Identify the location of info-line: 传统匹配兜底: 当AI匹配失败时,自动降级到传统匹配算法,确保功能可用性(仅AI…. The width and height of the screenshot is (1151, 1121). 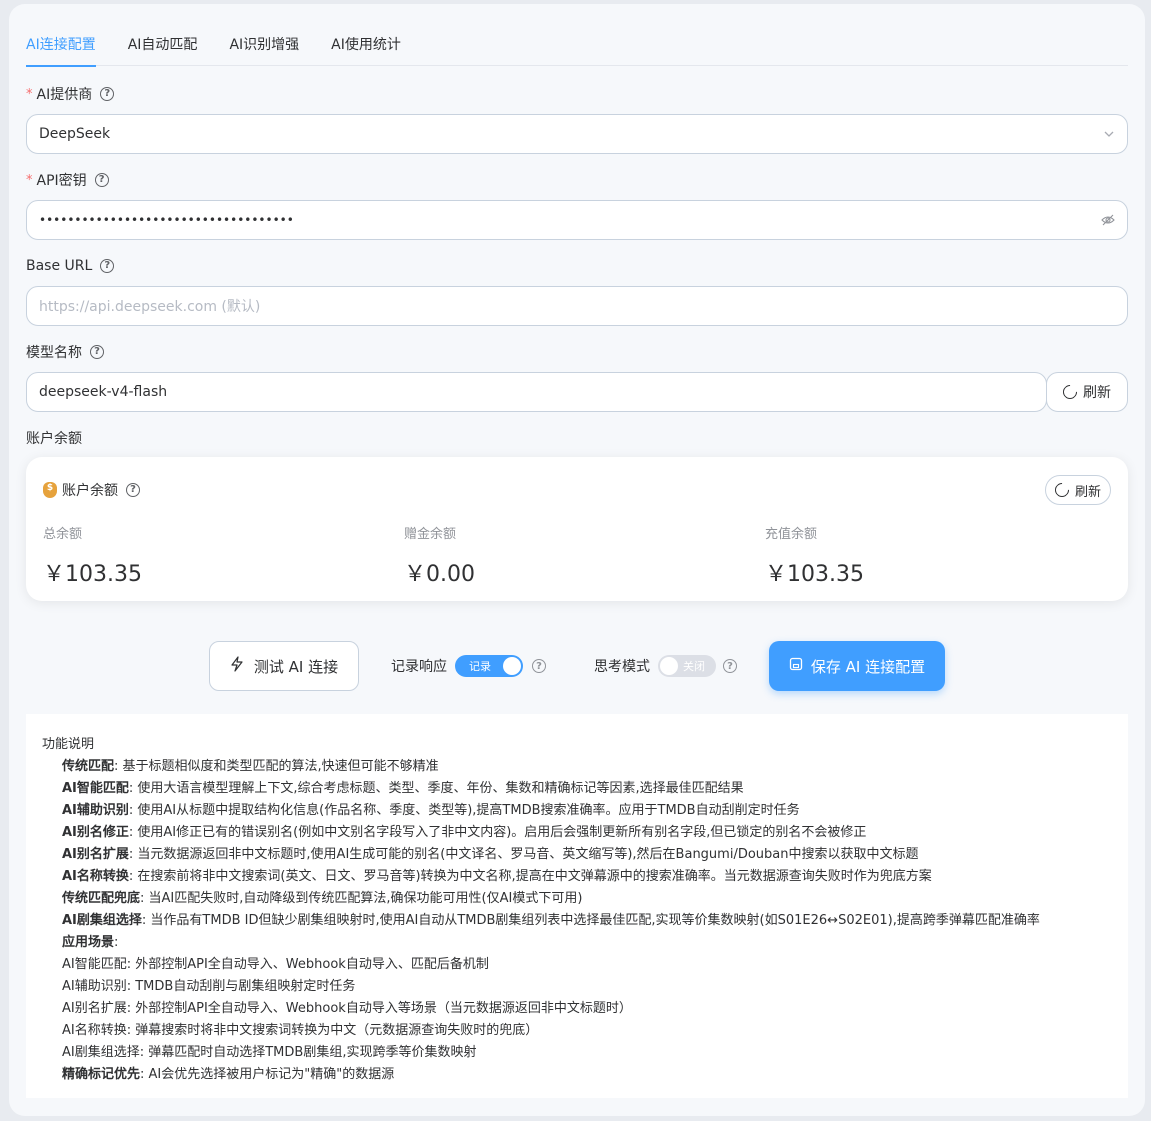
(577, 899).